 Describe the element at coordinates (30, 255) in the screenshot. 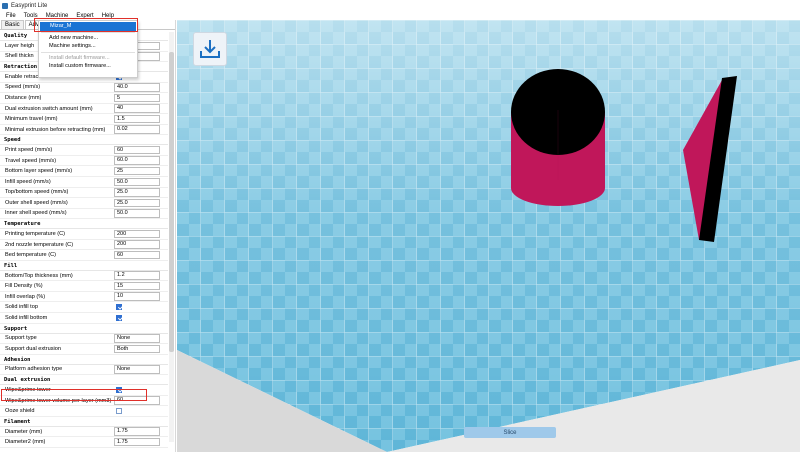

I see `setting-label: Bed temperature (C)` at that location.